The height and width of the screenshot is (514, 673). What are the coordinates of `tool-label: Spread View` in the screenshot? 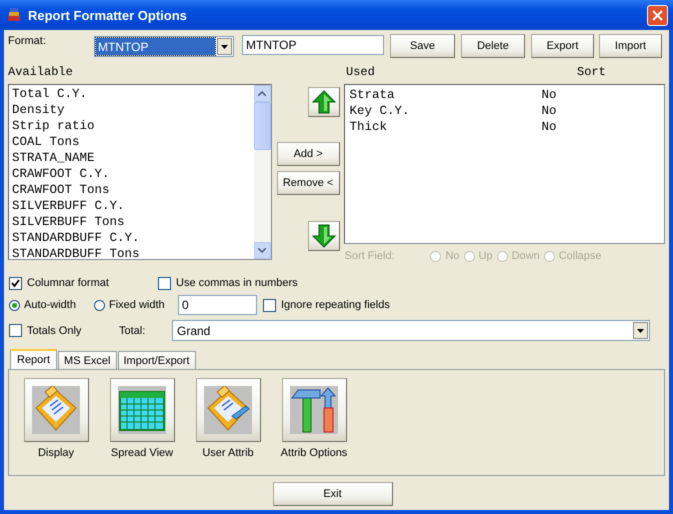 It's located at (142, 453).